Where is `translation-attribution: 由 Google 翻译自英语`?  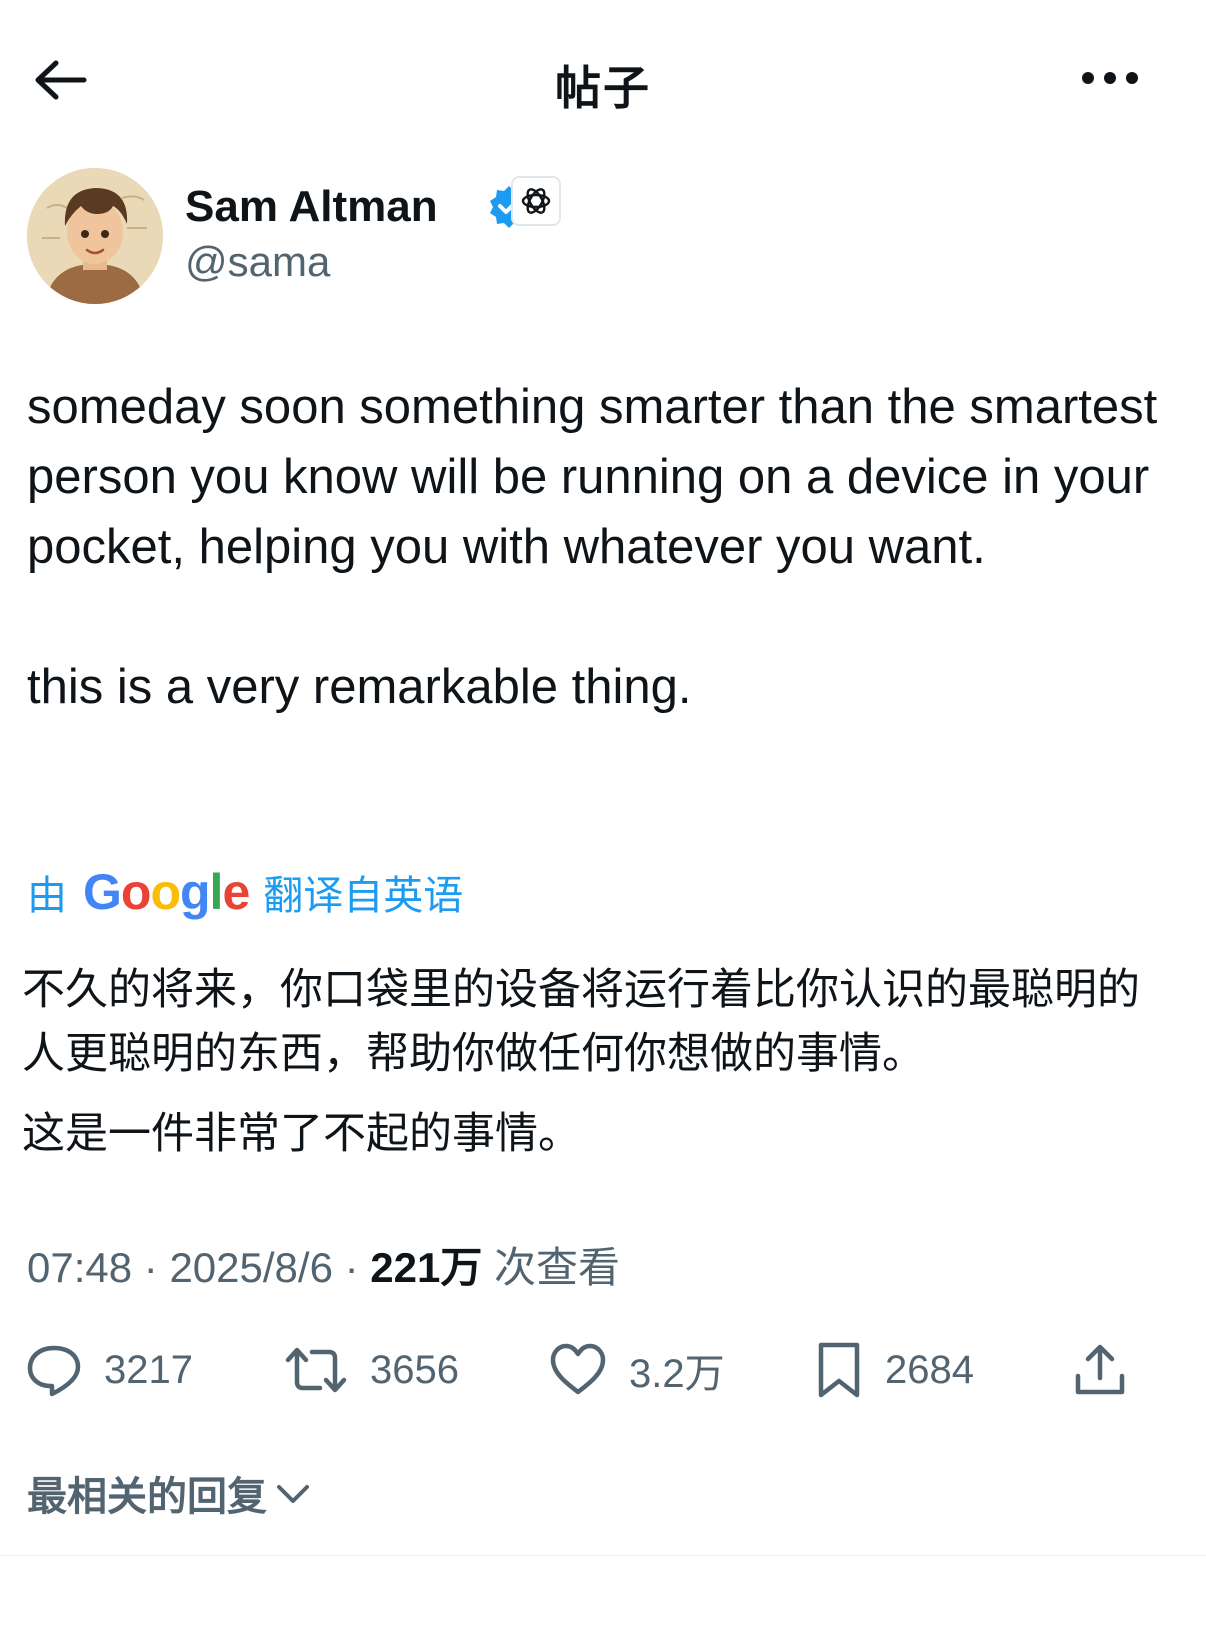
translation-attribution: 由 Google 翻译自英语 is located at coordinates (245, 892).